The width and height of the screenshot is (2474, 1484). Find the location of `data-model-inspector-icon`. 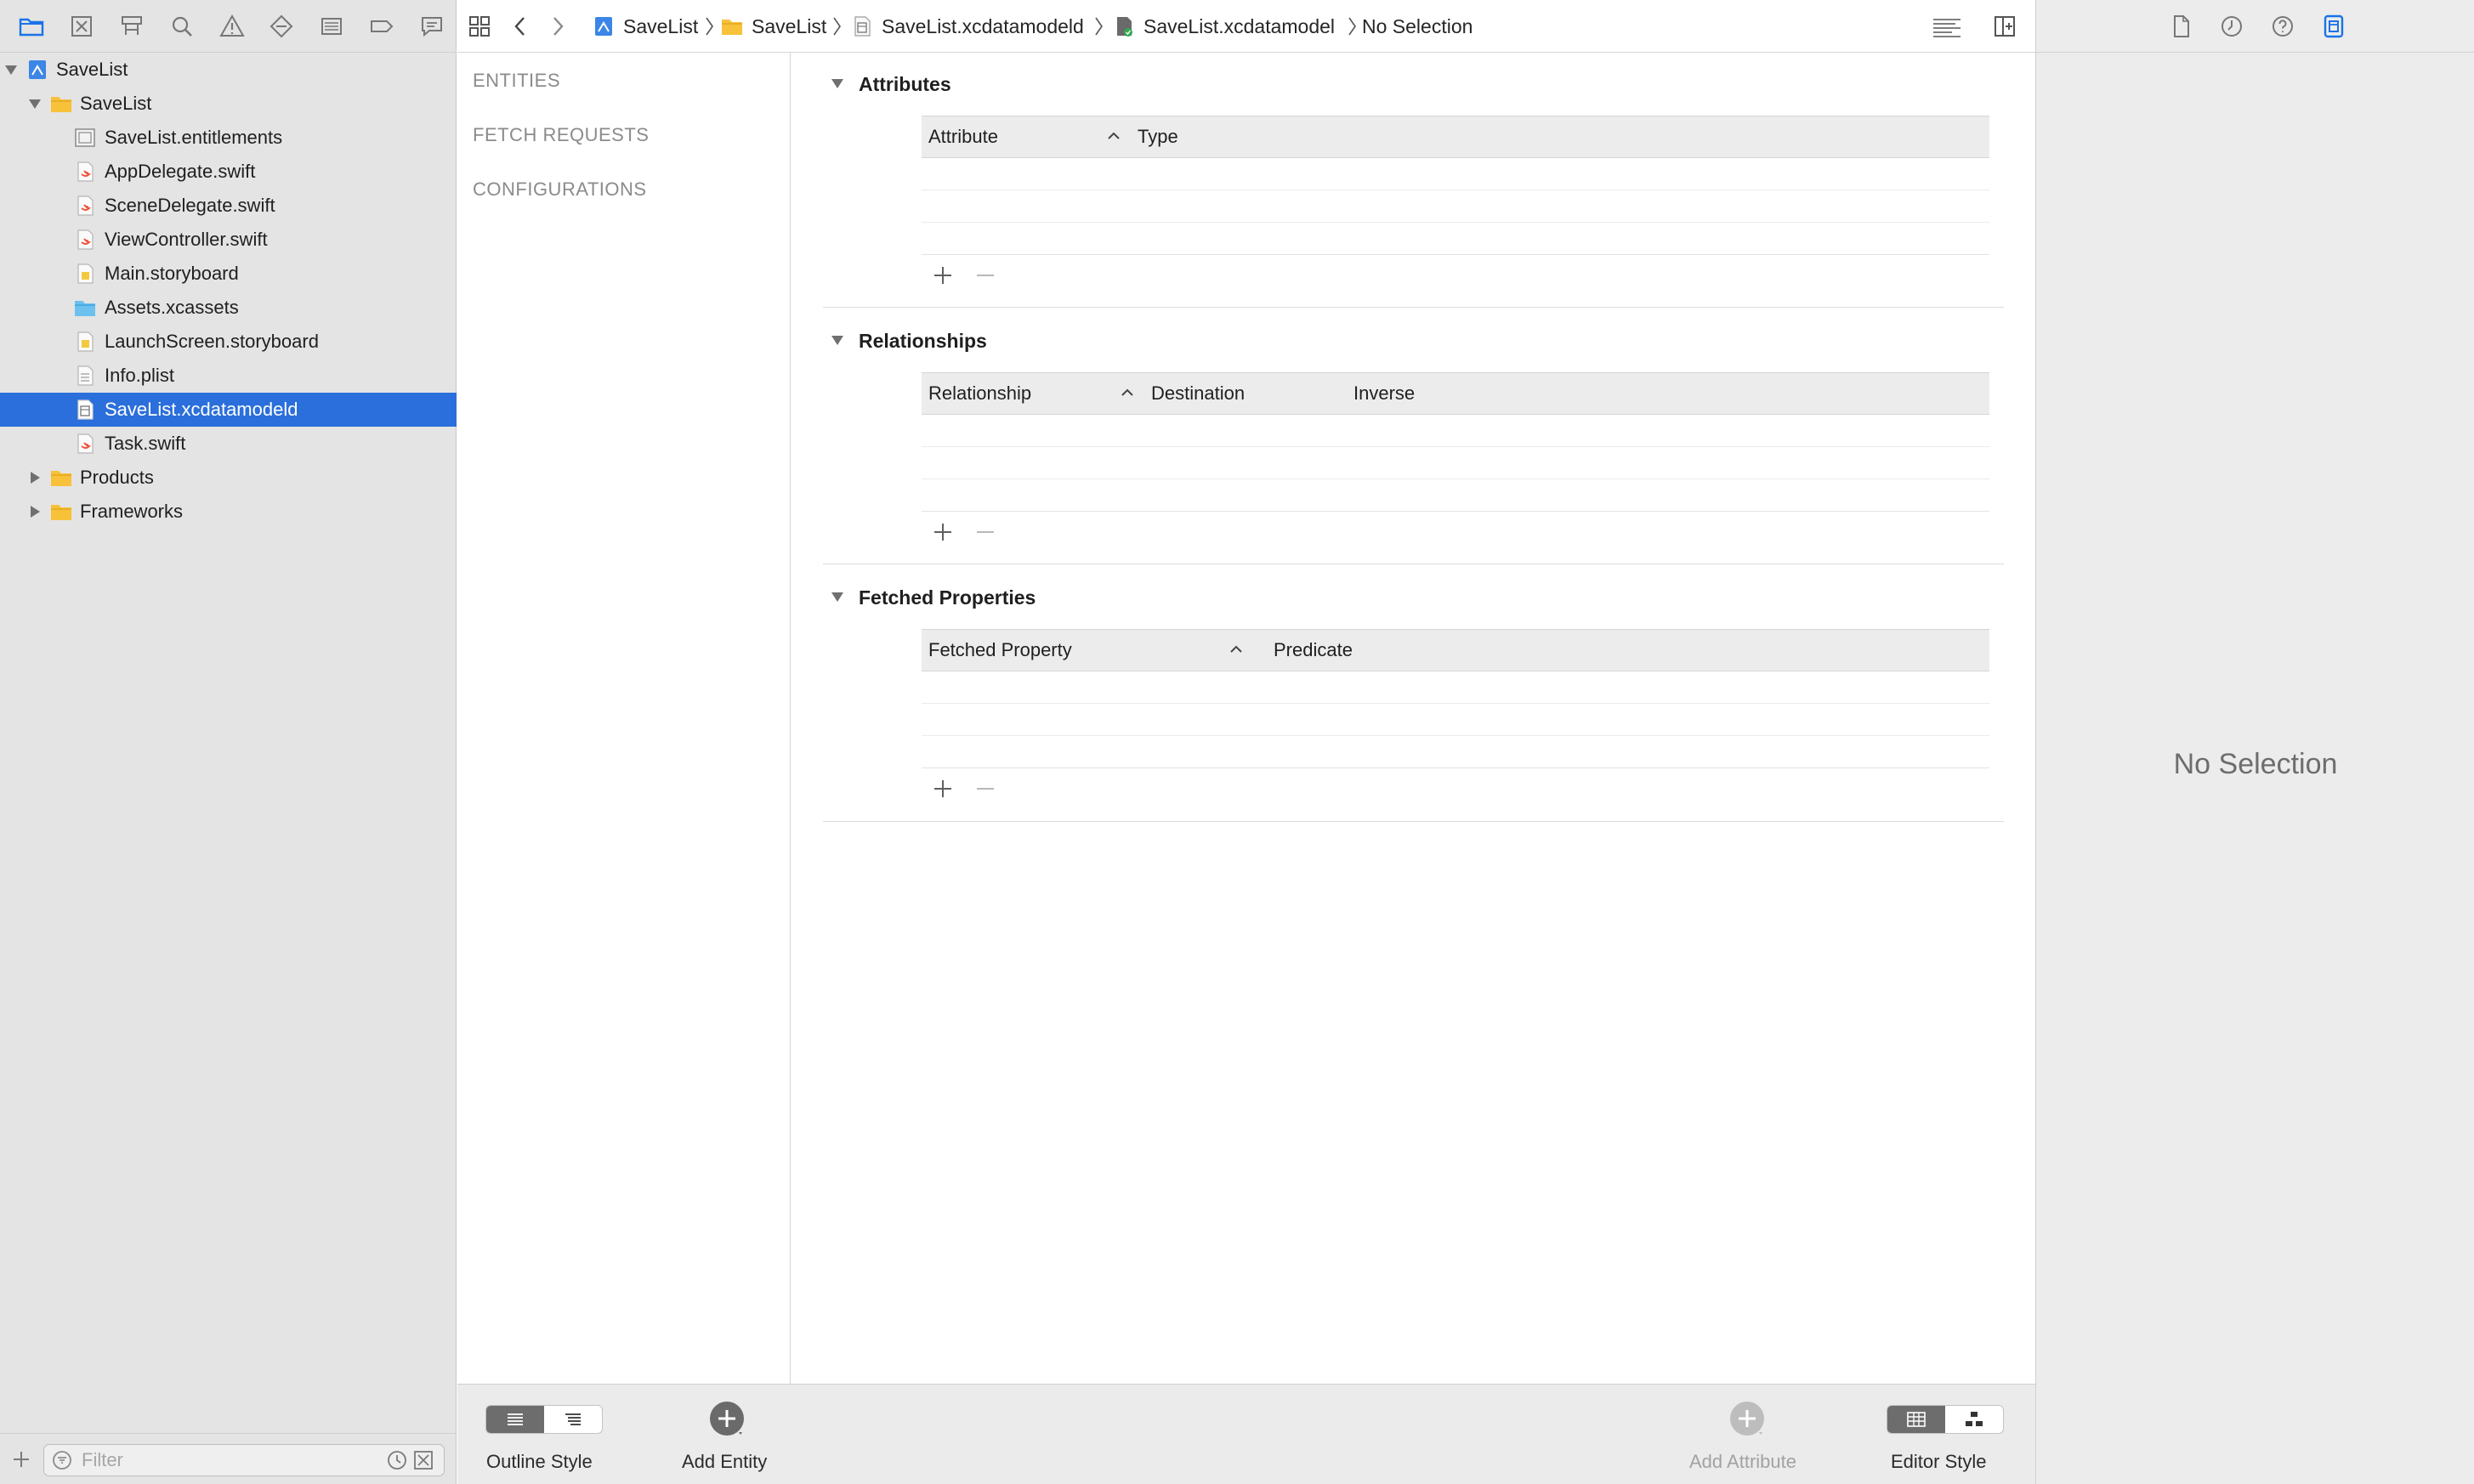

data-model-inspector-icon is located at coordinates (2333, 26).